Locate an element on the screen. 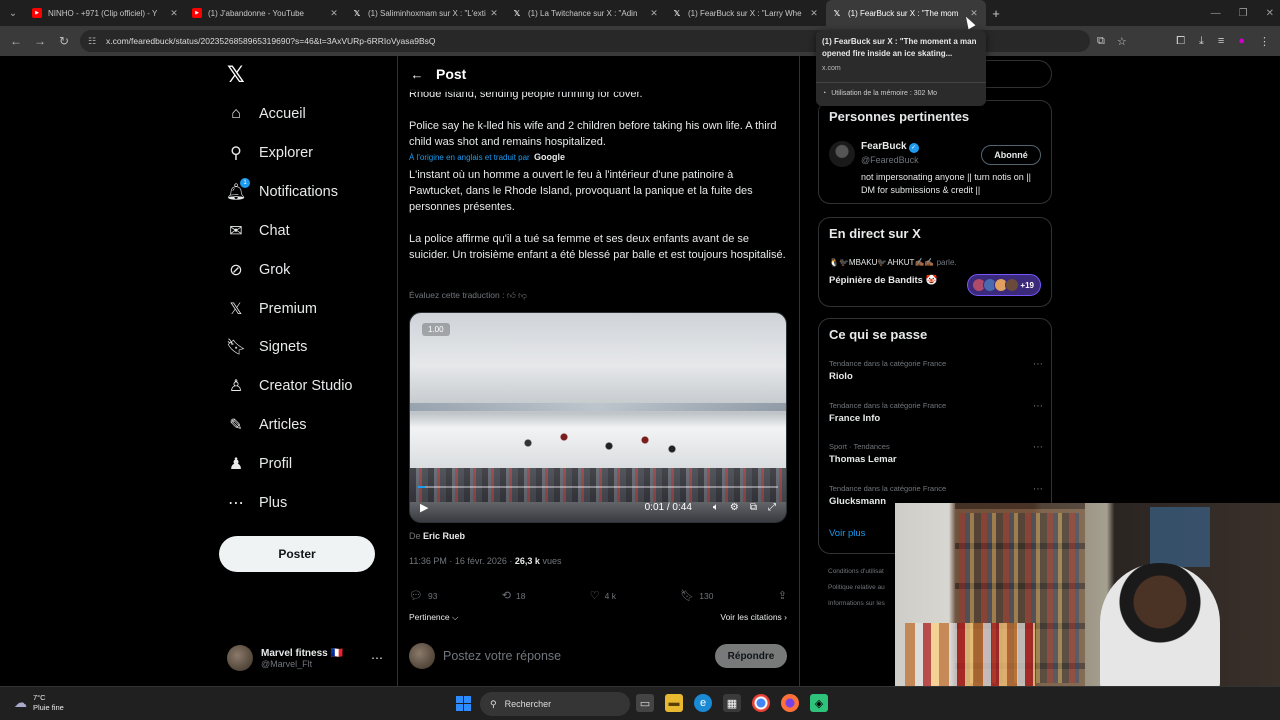 Image resolution: width=1280 pixels, height=720 pixels. video-progress-fill is located at coordinates (422, 487).